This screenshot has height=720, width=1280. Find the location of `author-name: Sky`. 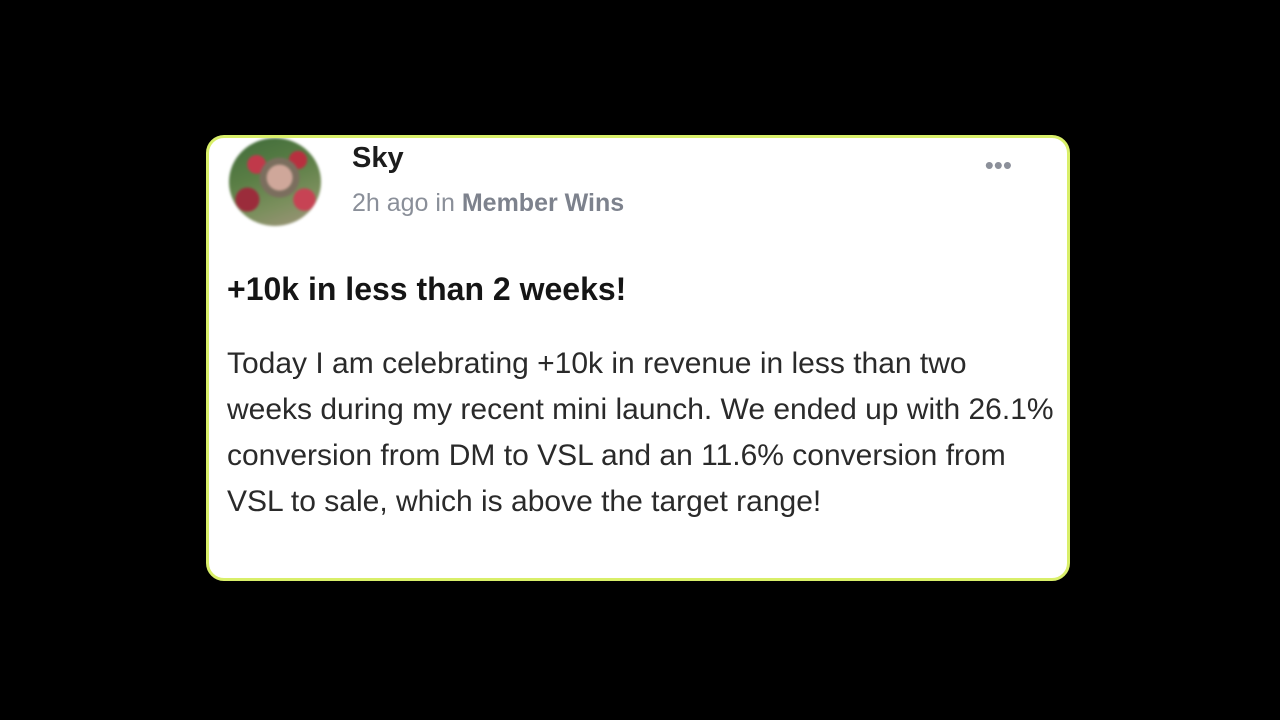

author-name: Sky is located at coordinates (378, 158).